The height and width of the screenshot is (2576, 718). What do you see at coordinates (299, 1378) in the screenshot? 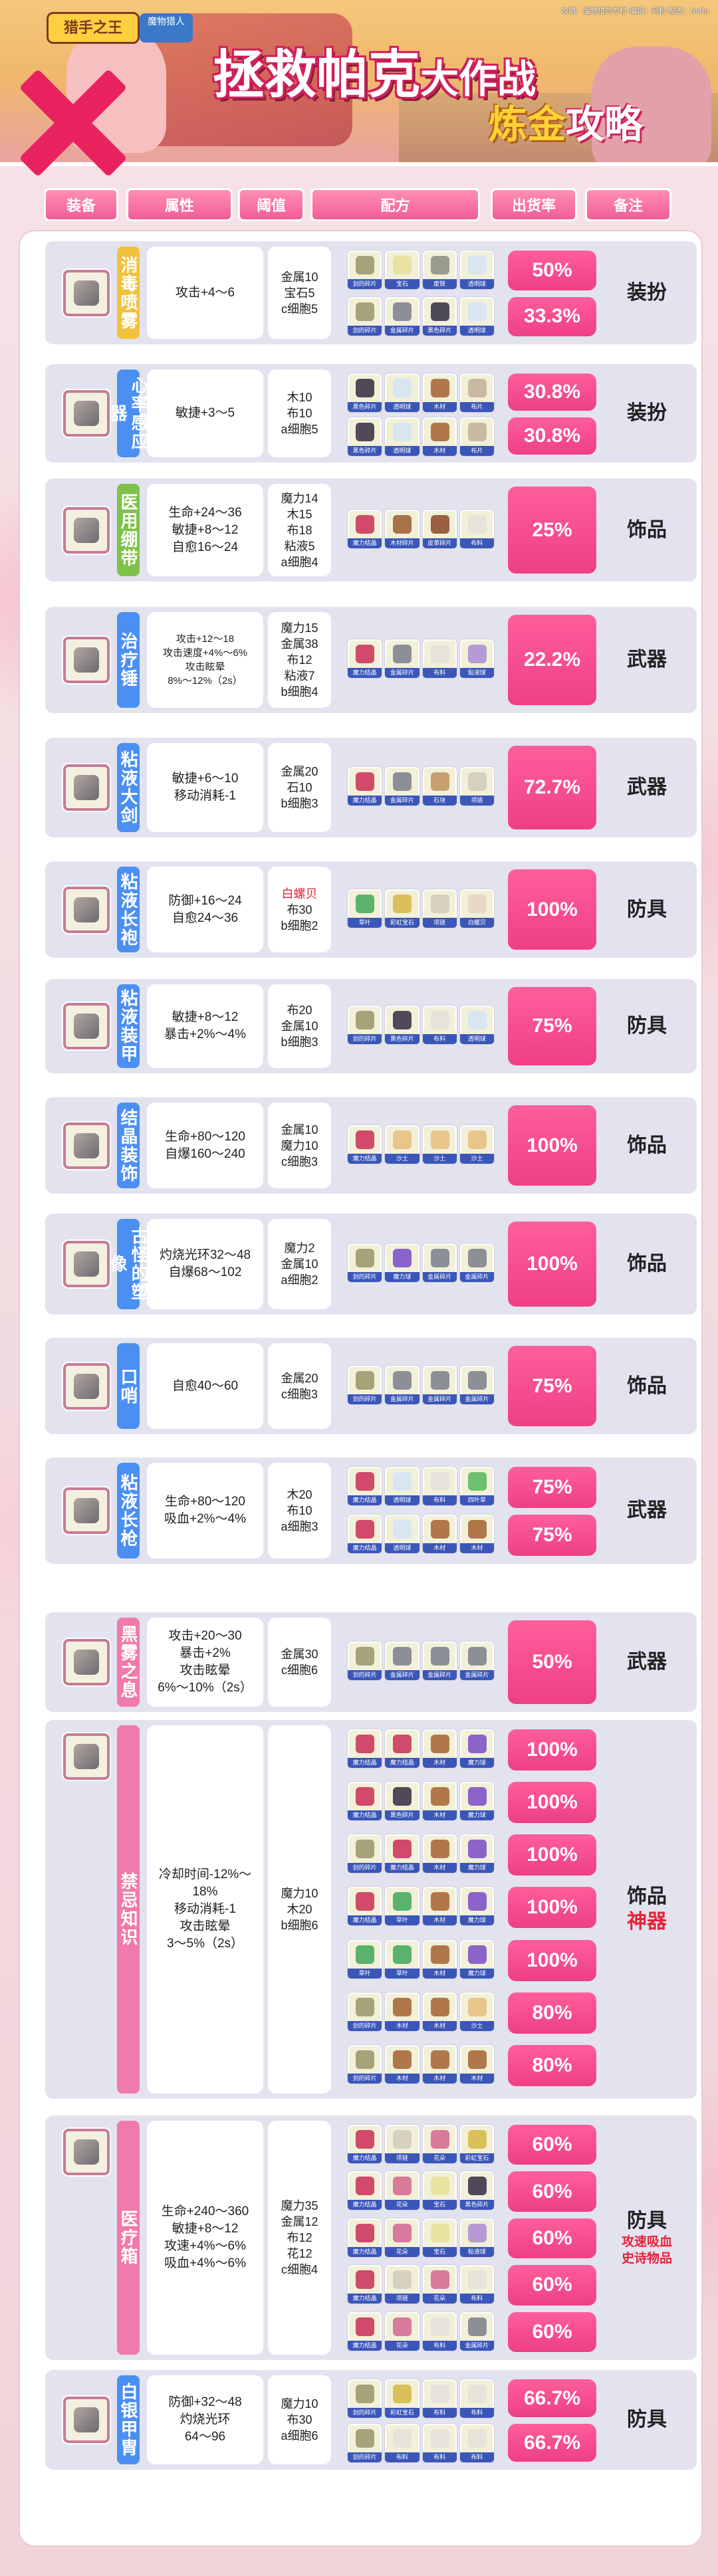
I see `threshold-line: 金属20` at bounding box center [299, 1378].